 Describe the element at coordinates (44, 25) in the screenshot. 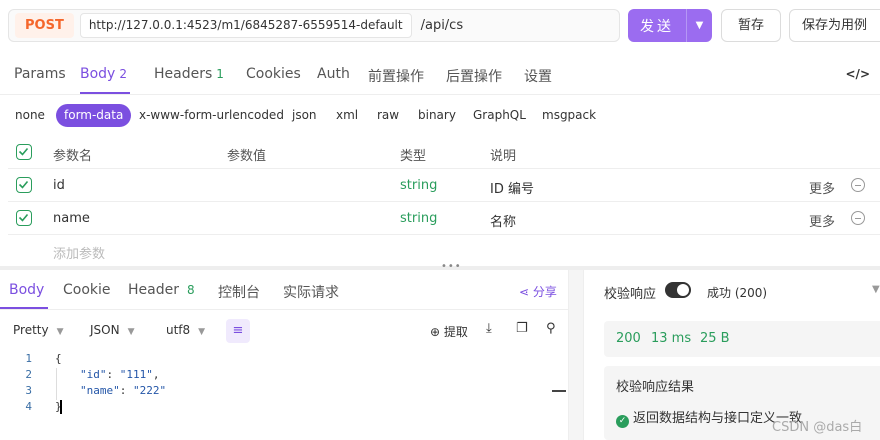

I see `method-select: POST` at that location.